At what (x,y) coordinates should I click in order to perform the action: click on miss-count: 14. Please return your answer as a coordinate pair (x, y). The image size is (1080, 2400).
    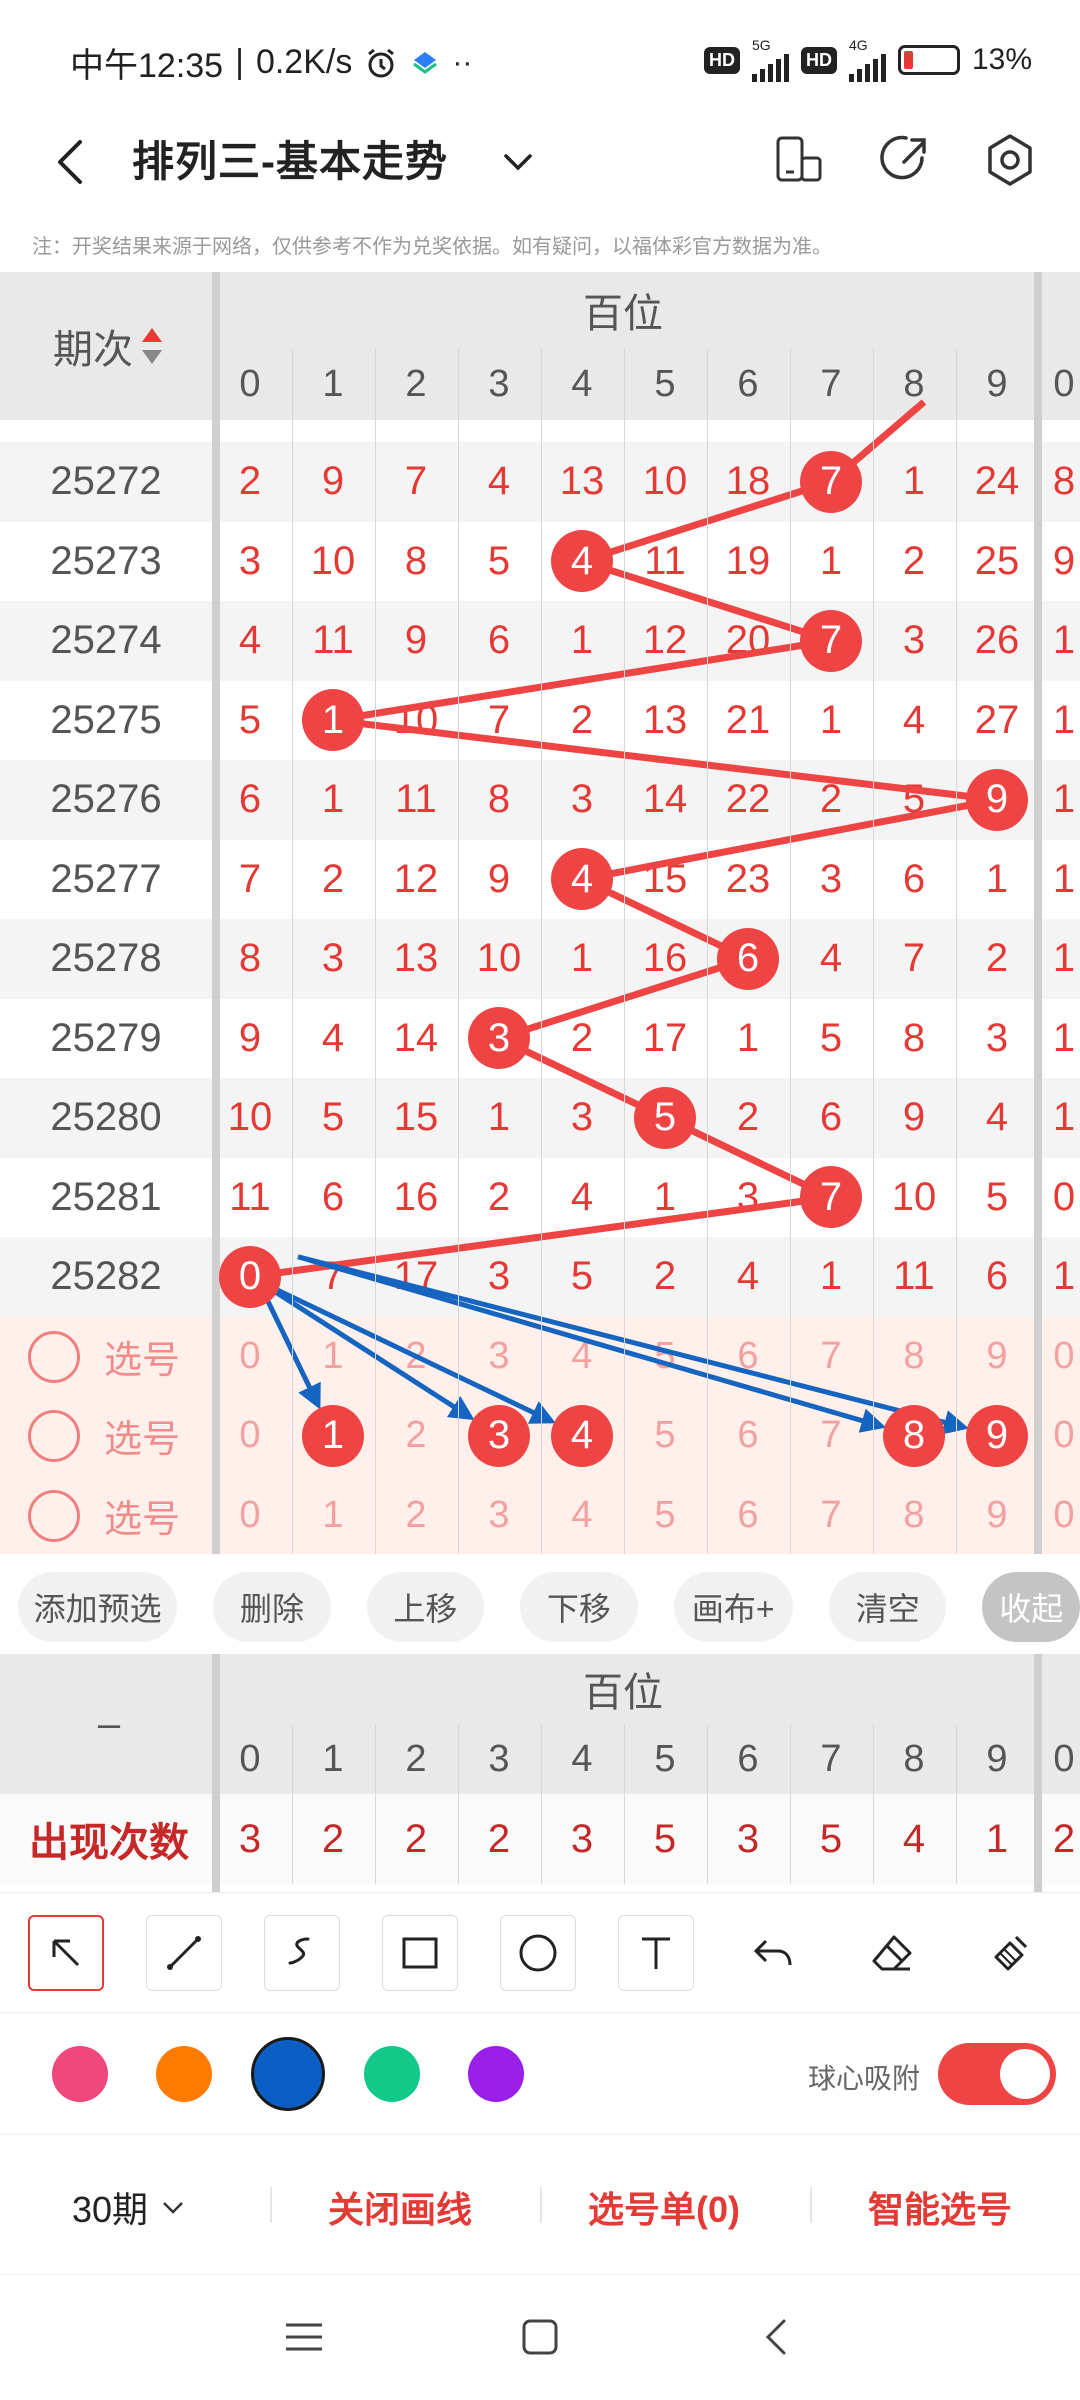
    Looking at the image, I should click on (665, 799).